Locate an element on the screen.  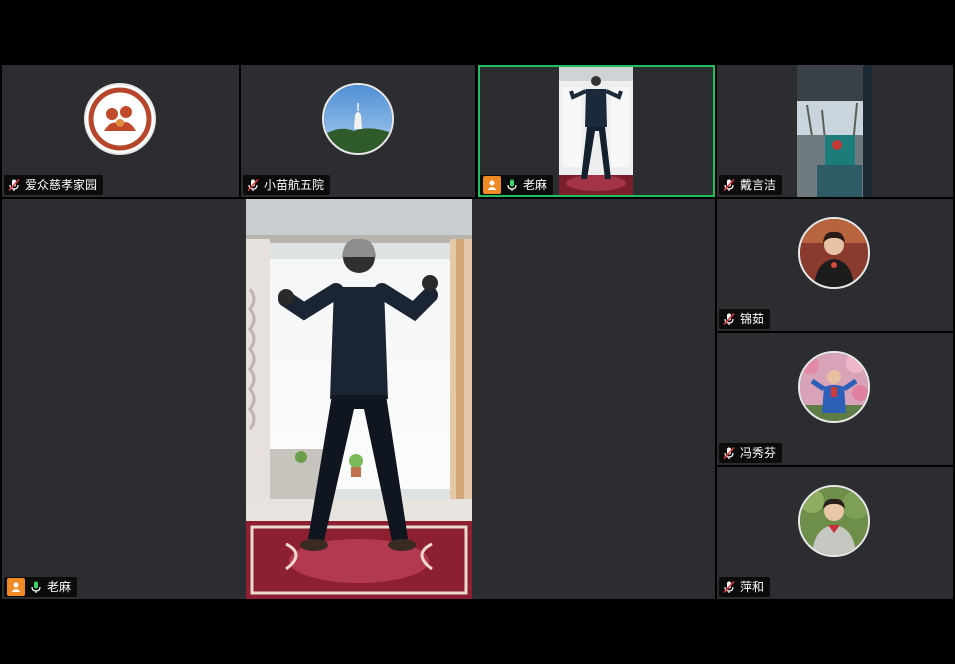
main-video-frame is located at coordinates (359, 399).